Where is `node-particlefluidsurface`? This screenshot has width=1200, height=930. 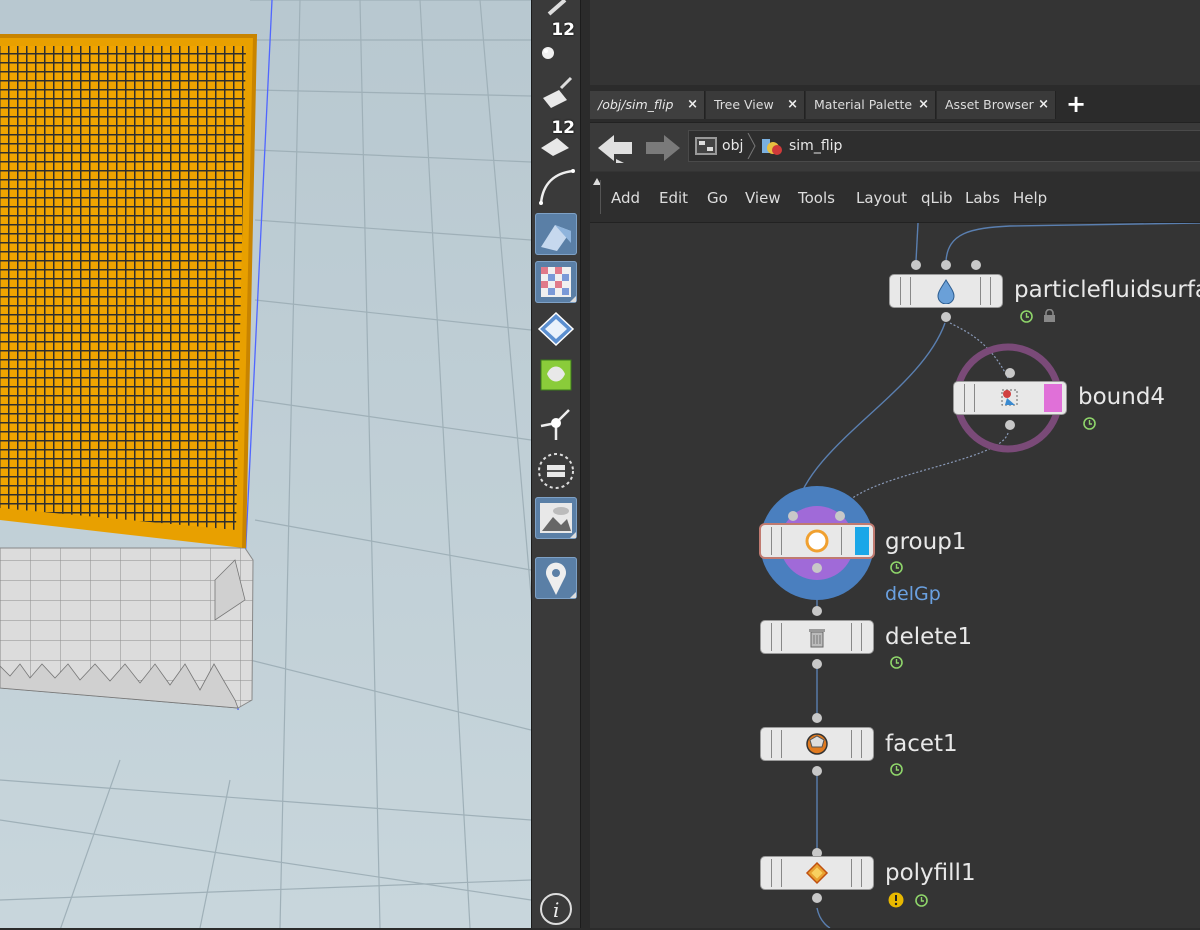 node-particlefluidsurface is located at coordinates (946, 291).